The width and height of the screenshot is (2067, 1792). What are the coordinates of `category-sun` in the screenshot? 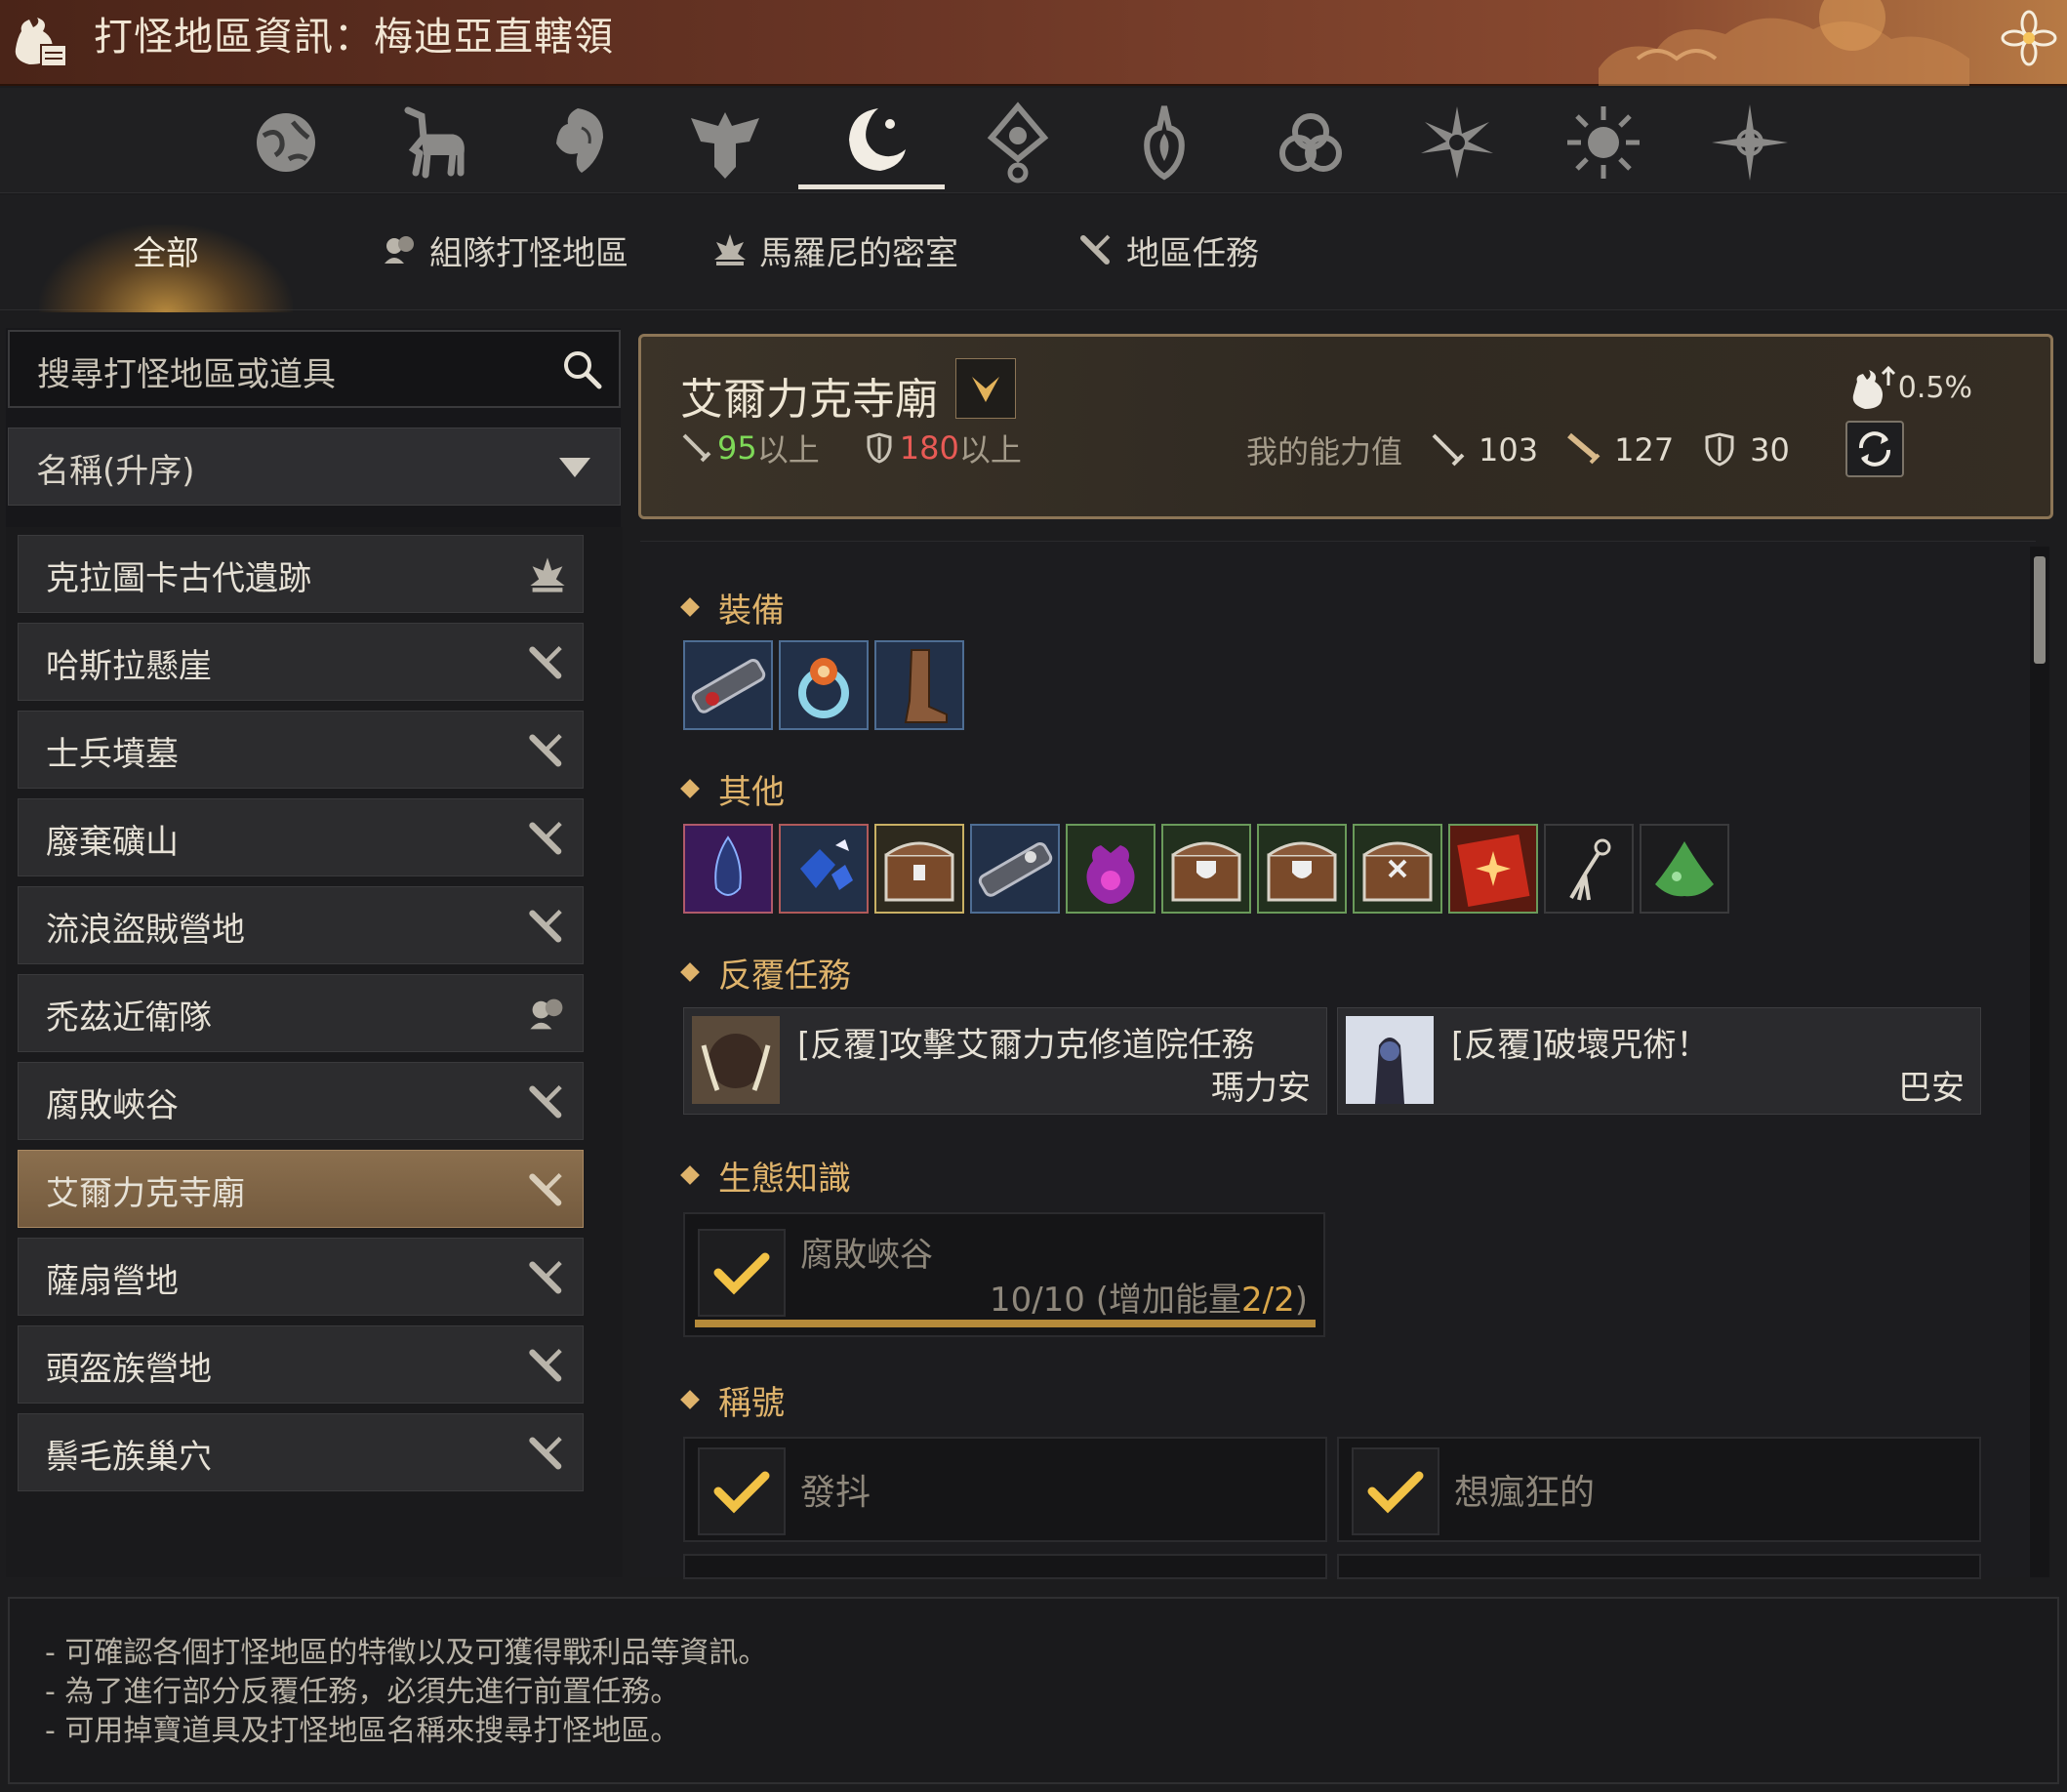 It's located at (1603, 142).